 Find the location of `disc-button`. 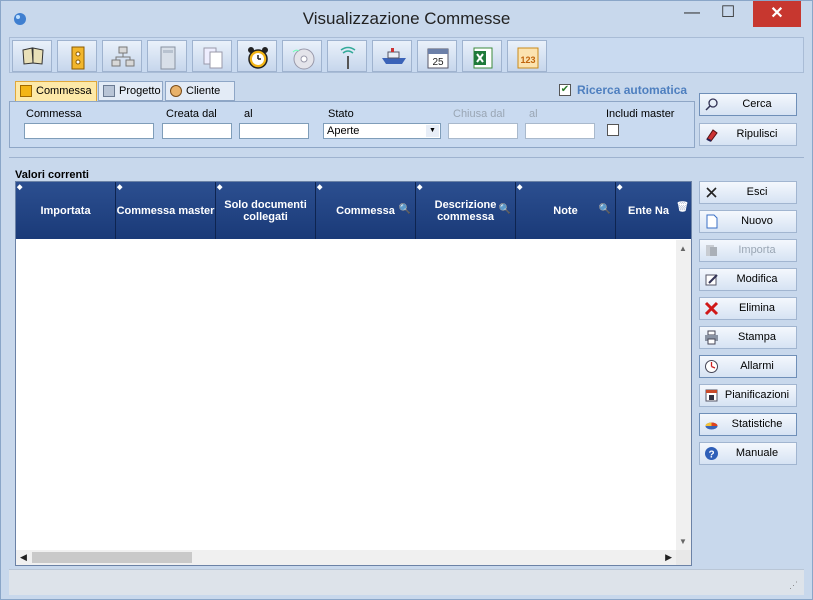

disc-button is located at coordinates (302, 56).